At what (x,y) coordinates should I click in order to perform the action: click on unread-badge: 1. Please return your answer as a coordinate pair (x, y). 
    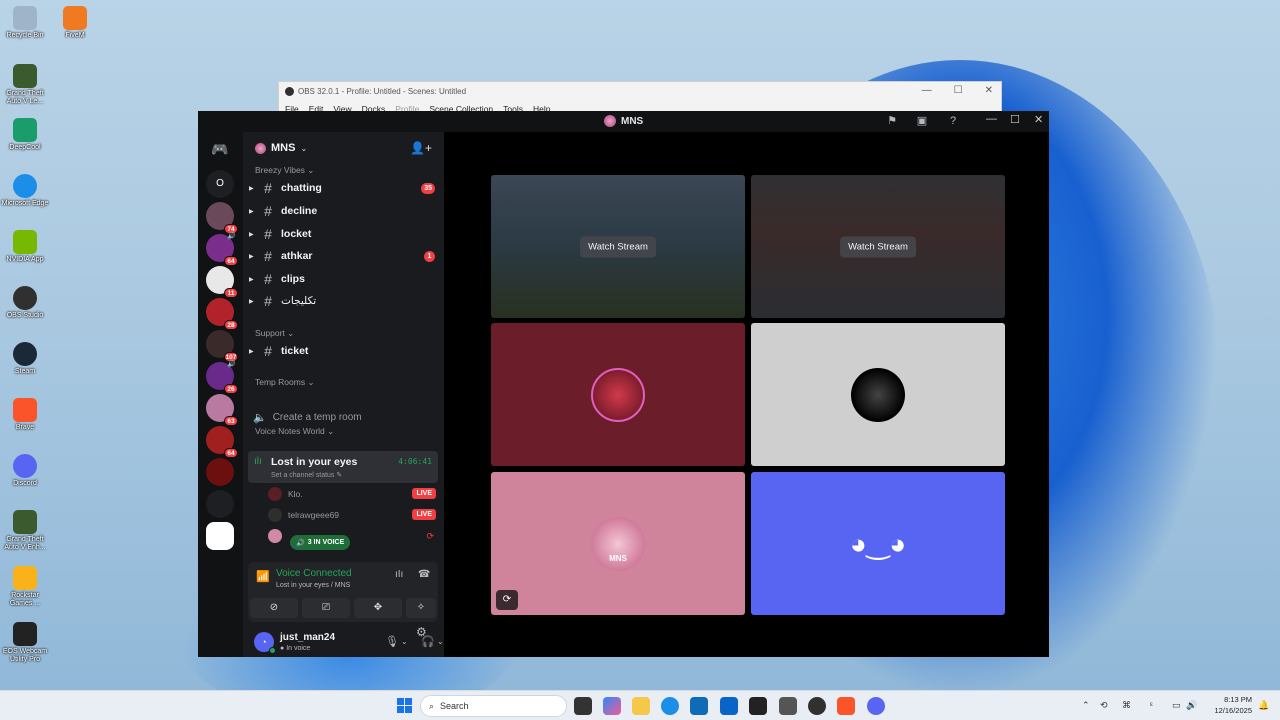
    Looking at the image, I should click on (429, 256).